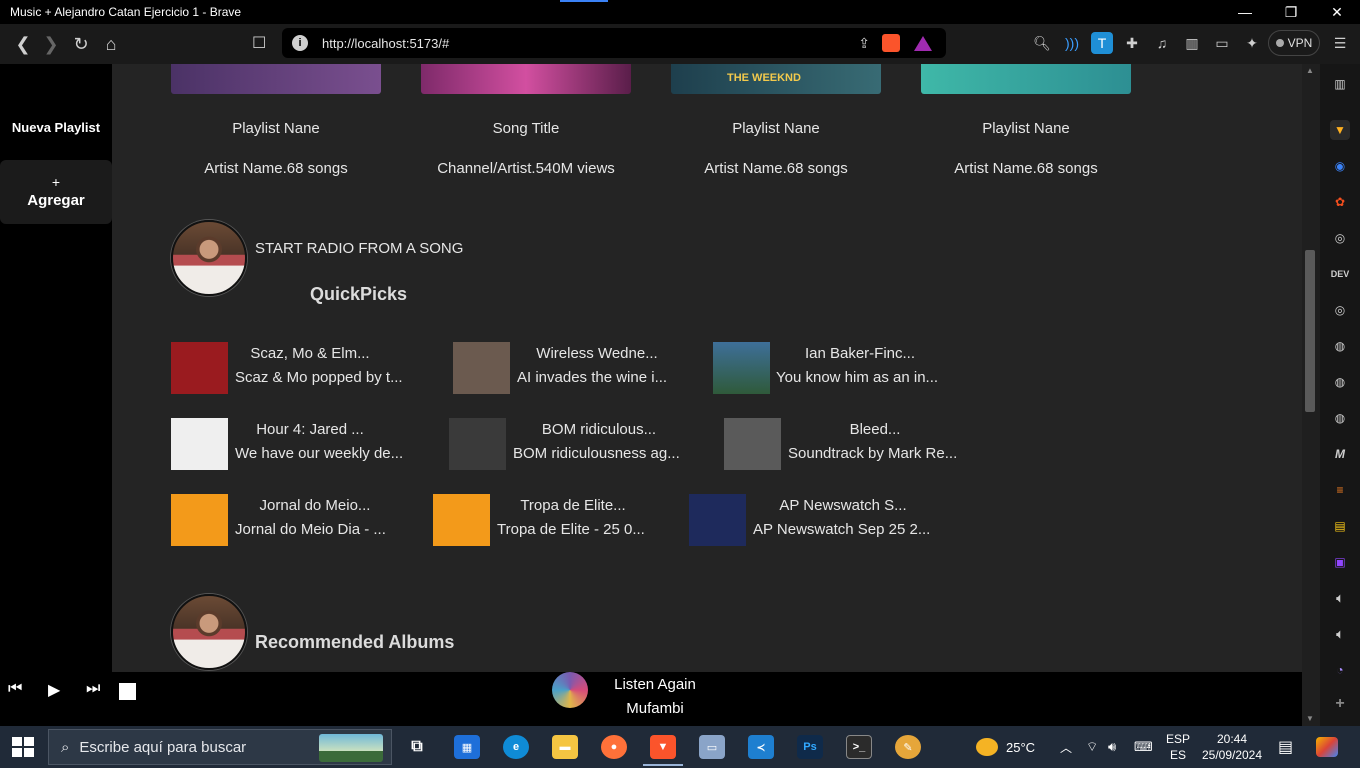 This screenshot has width=1360, height=768. I want to click on language-indicator: ESP ES, so click(1178, 747).